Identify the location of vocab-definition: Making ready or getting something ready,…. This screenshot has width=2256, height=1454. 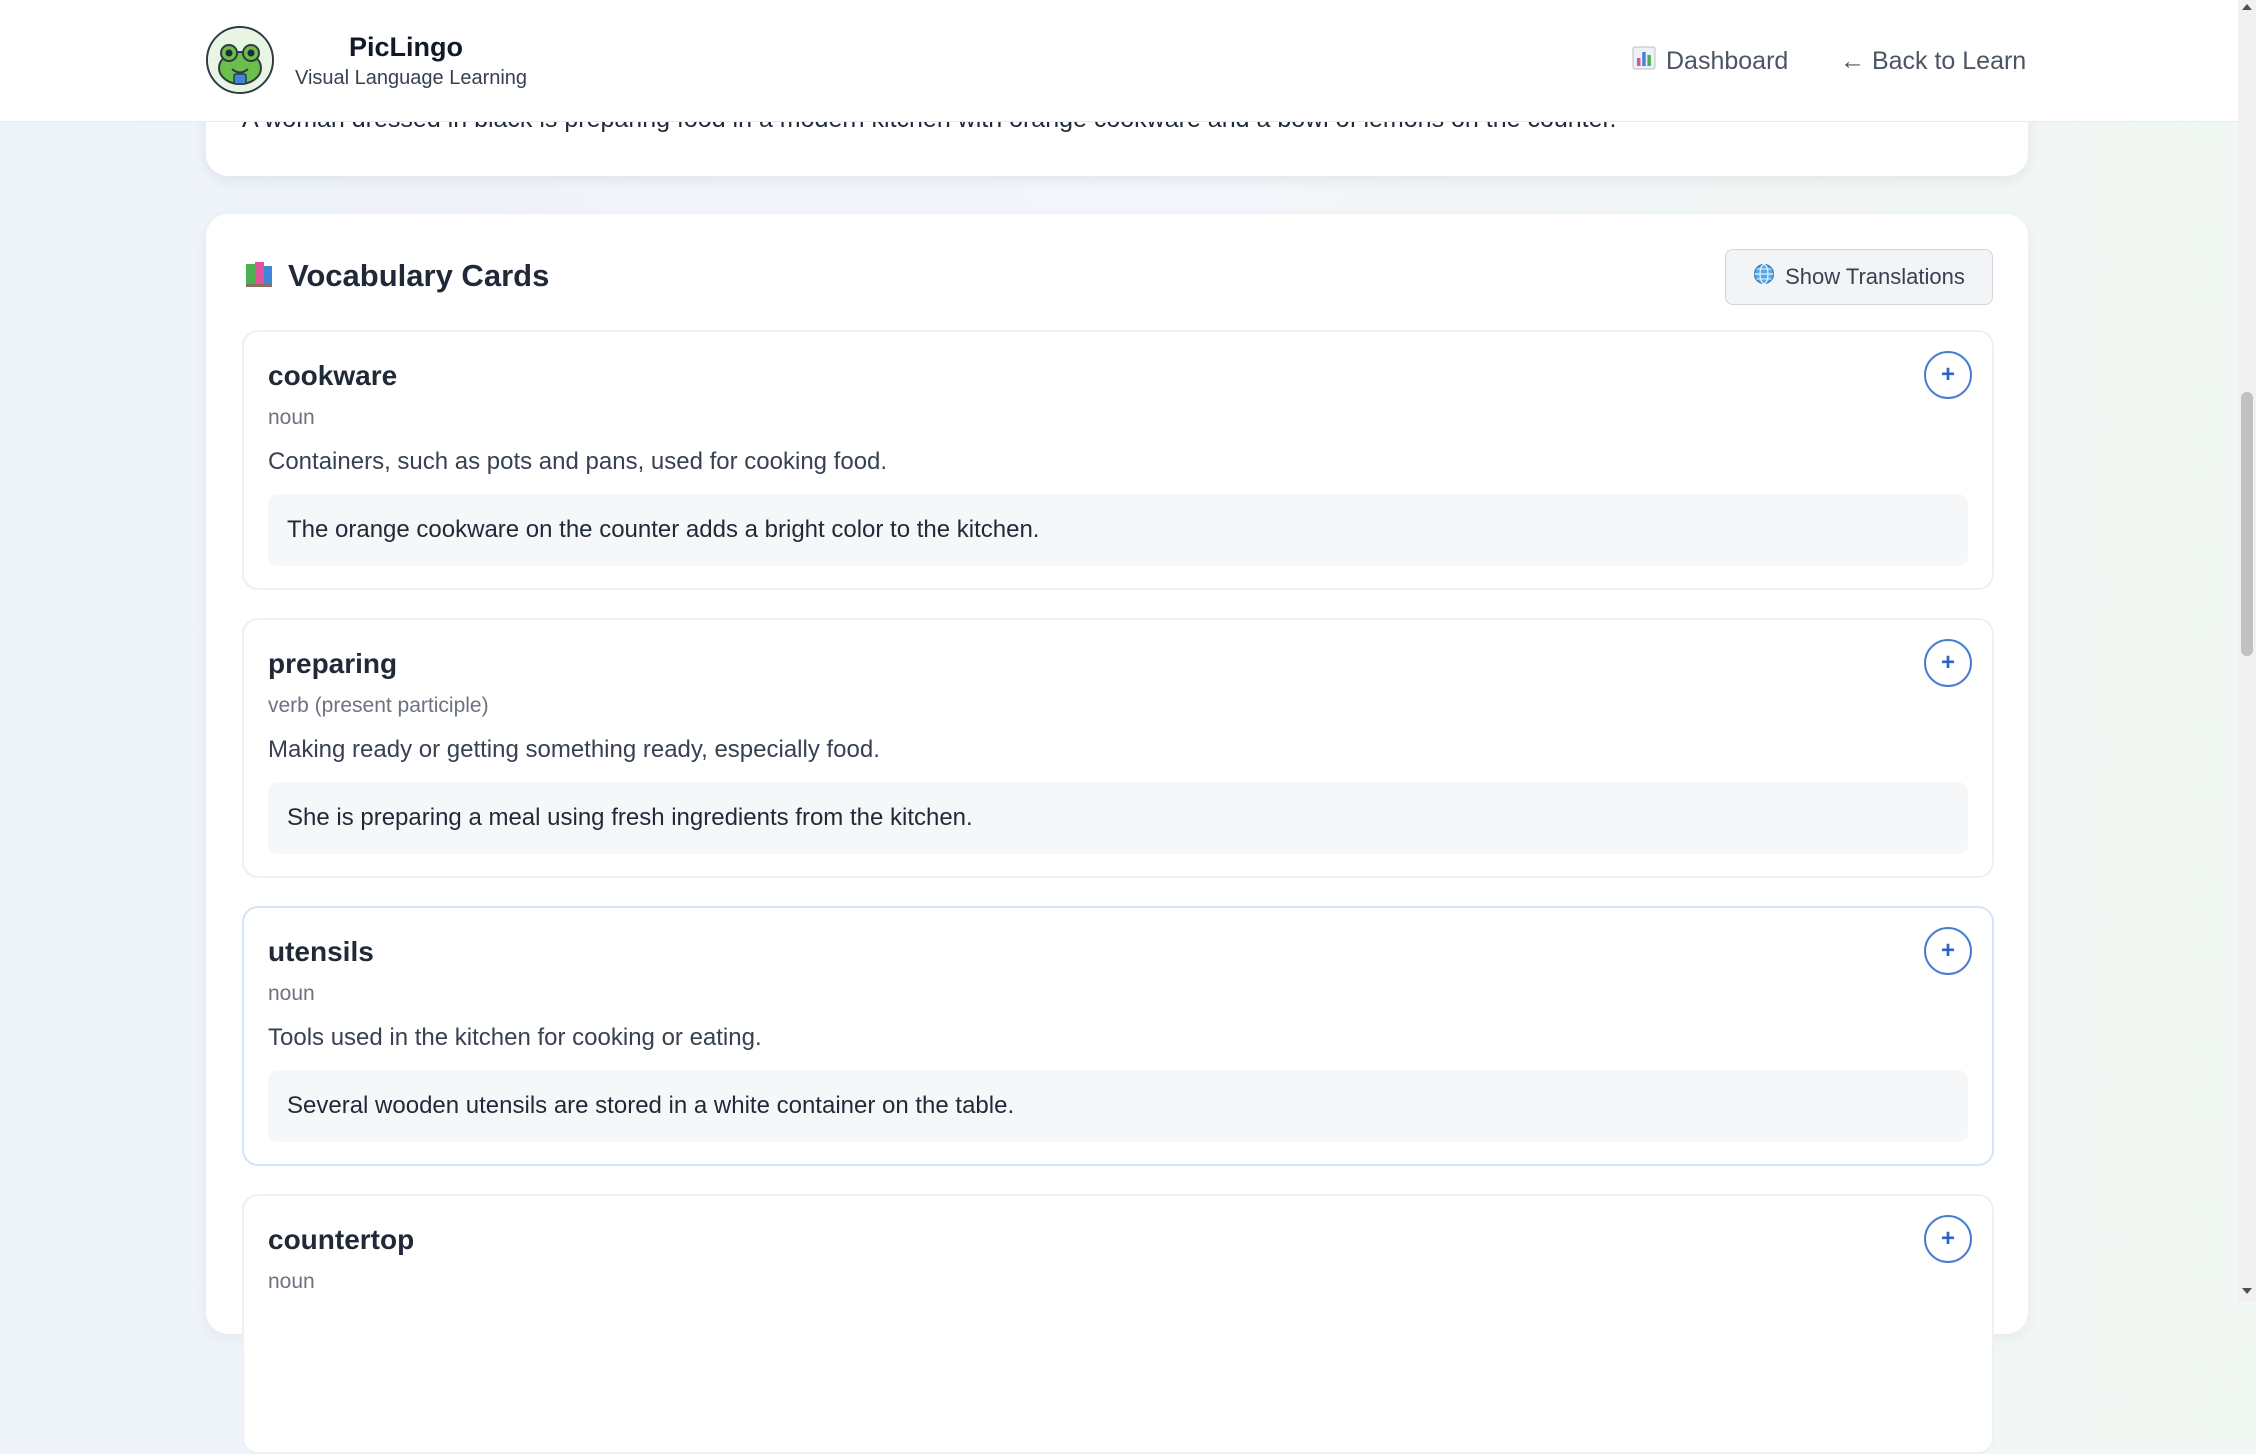
(574, 749).